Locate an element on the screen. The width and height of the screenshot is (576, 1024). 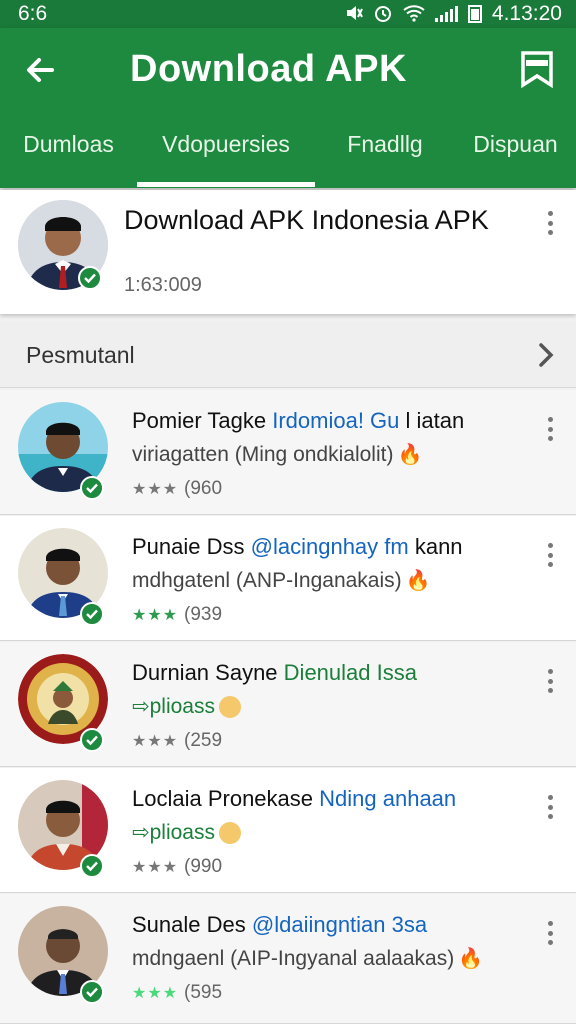
tab-label: Vdopuersies is located at coordinates (226, 143).